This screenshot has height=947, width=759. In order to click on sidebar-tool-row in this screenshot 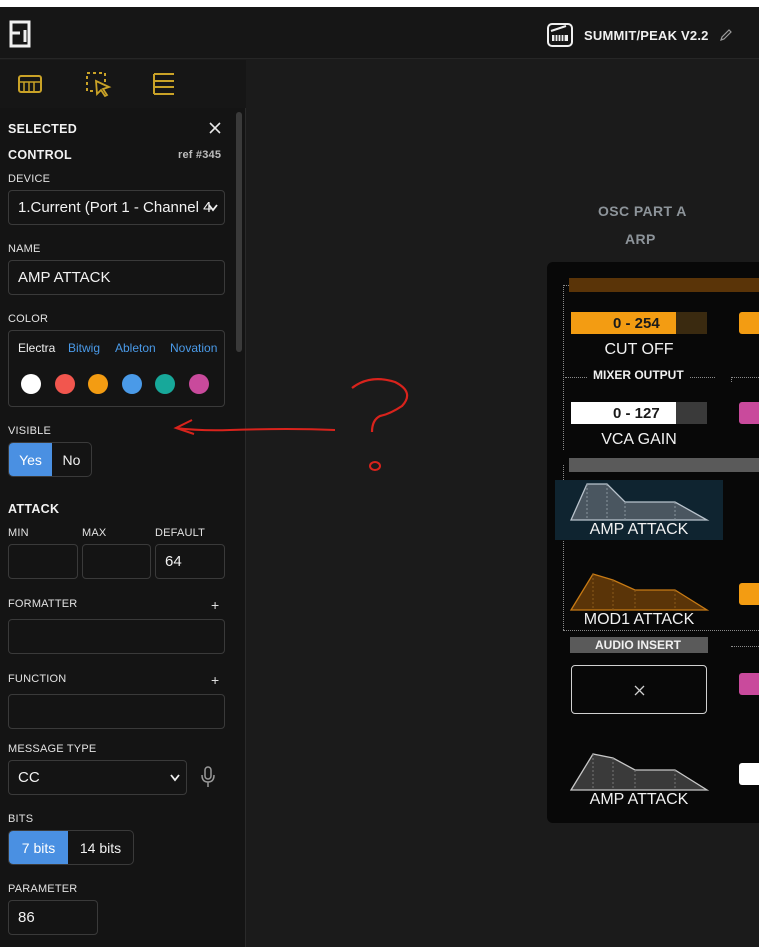, I will do `click(123, 84)`.